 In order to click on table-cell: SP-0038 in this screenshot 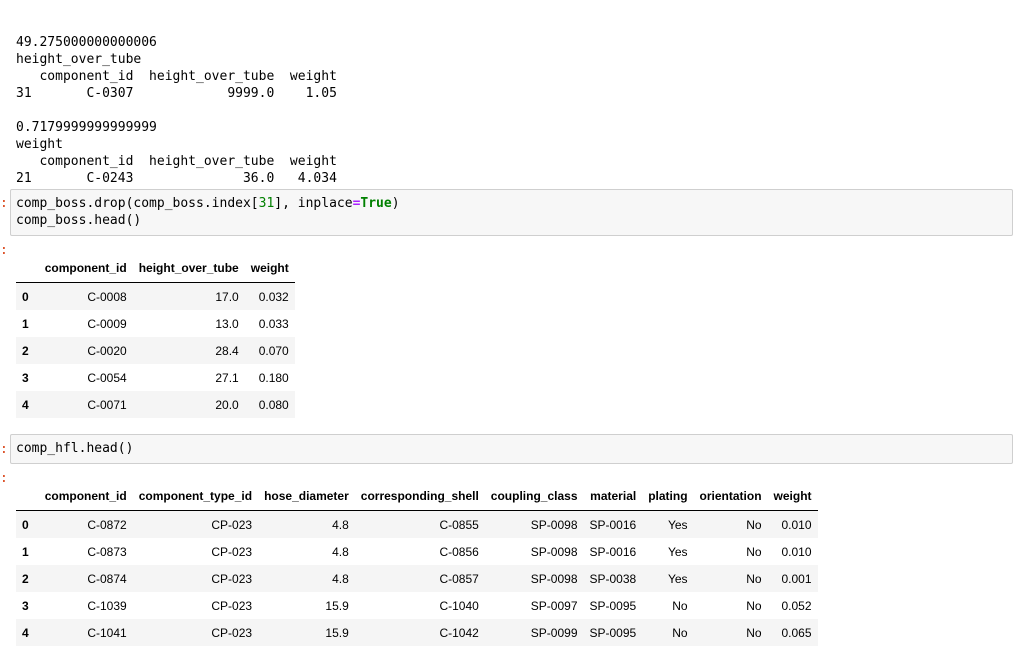, I will do `click(613, 578)`.